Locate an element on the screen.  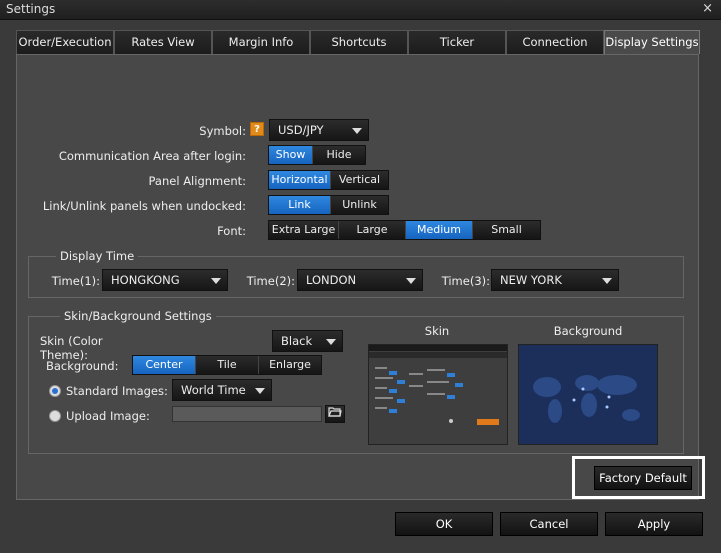
time2-value: LONDON is located at coordinates (331, 280).